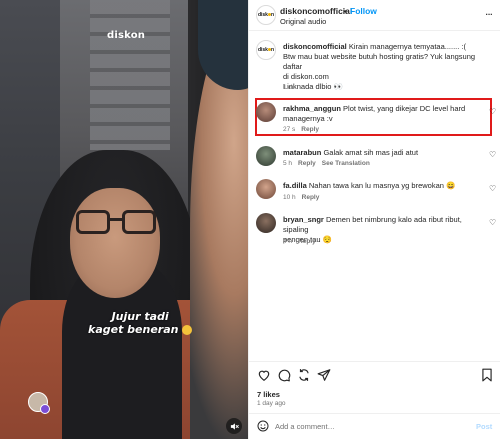 This screenshot has height=439, width=500. What do you see at coordinates (288, 87) in the screenshot?
I see `caption-time: 1 d` at bounding box center [288, 87].